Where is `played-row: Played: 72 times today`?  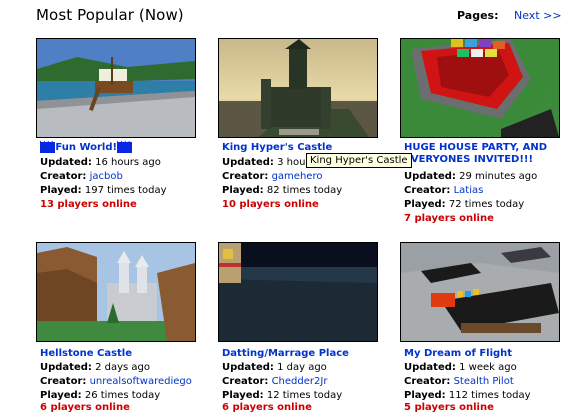 played-row: Played: 72 times today is located at coordinates (464, 204).